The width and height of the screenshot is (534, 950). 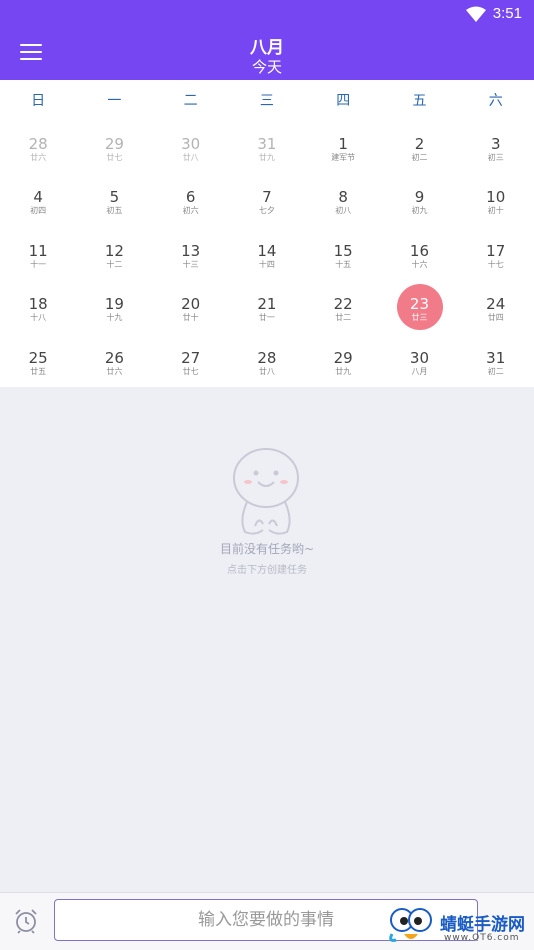 What do you see at coordinates (190, 211) in the screenshot?
I see `lunar-date: 初六` at bounding box center [190, 211].